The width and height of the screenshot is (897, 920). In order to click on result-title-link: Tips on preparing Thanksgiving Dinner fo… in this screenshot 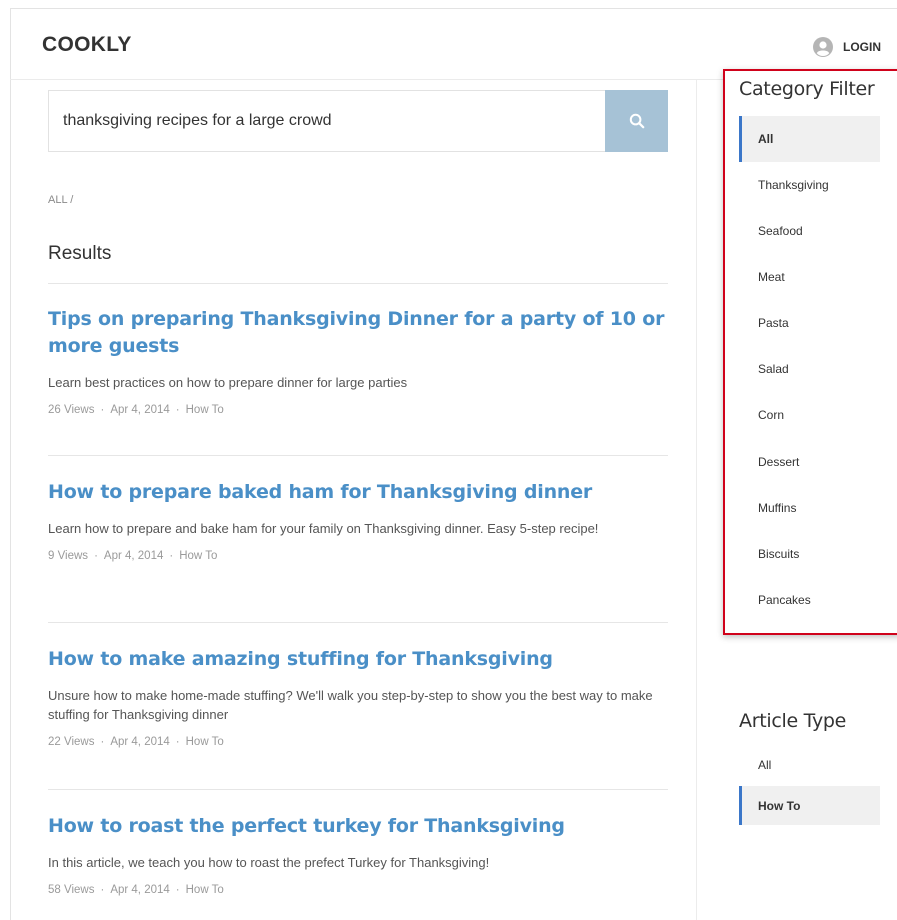, I will do `click(358, 333)`.